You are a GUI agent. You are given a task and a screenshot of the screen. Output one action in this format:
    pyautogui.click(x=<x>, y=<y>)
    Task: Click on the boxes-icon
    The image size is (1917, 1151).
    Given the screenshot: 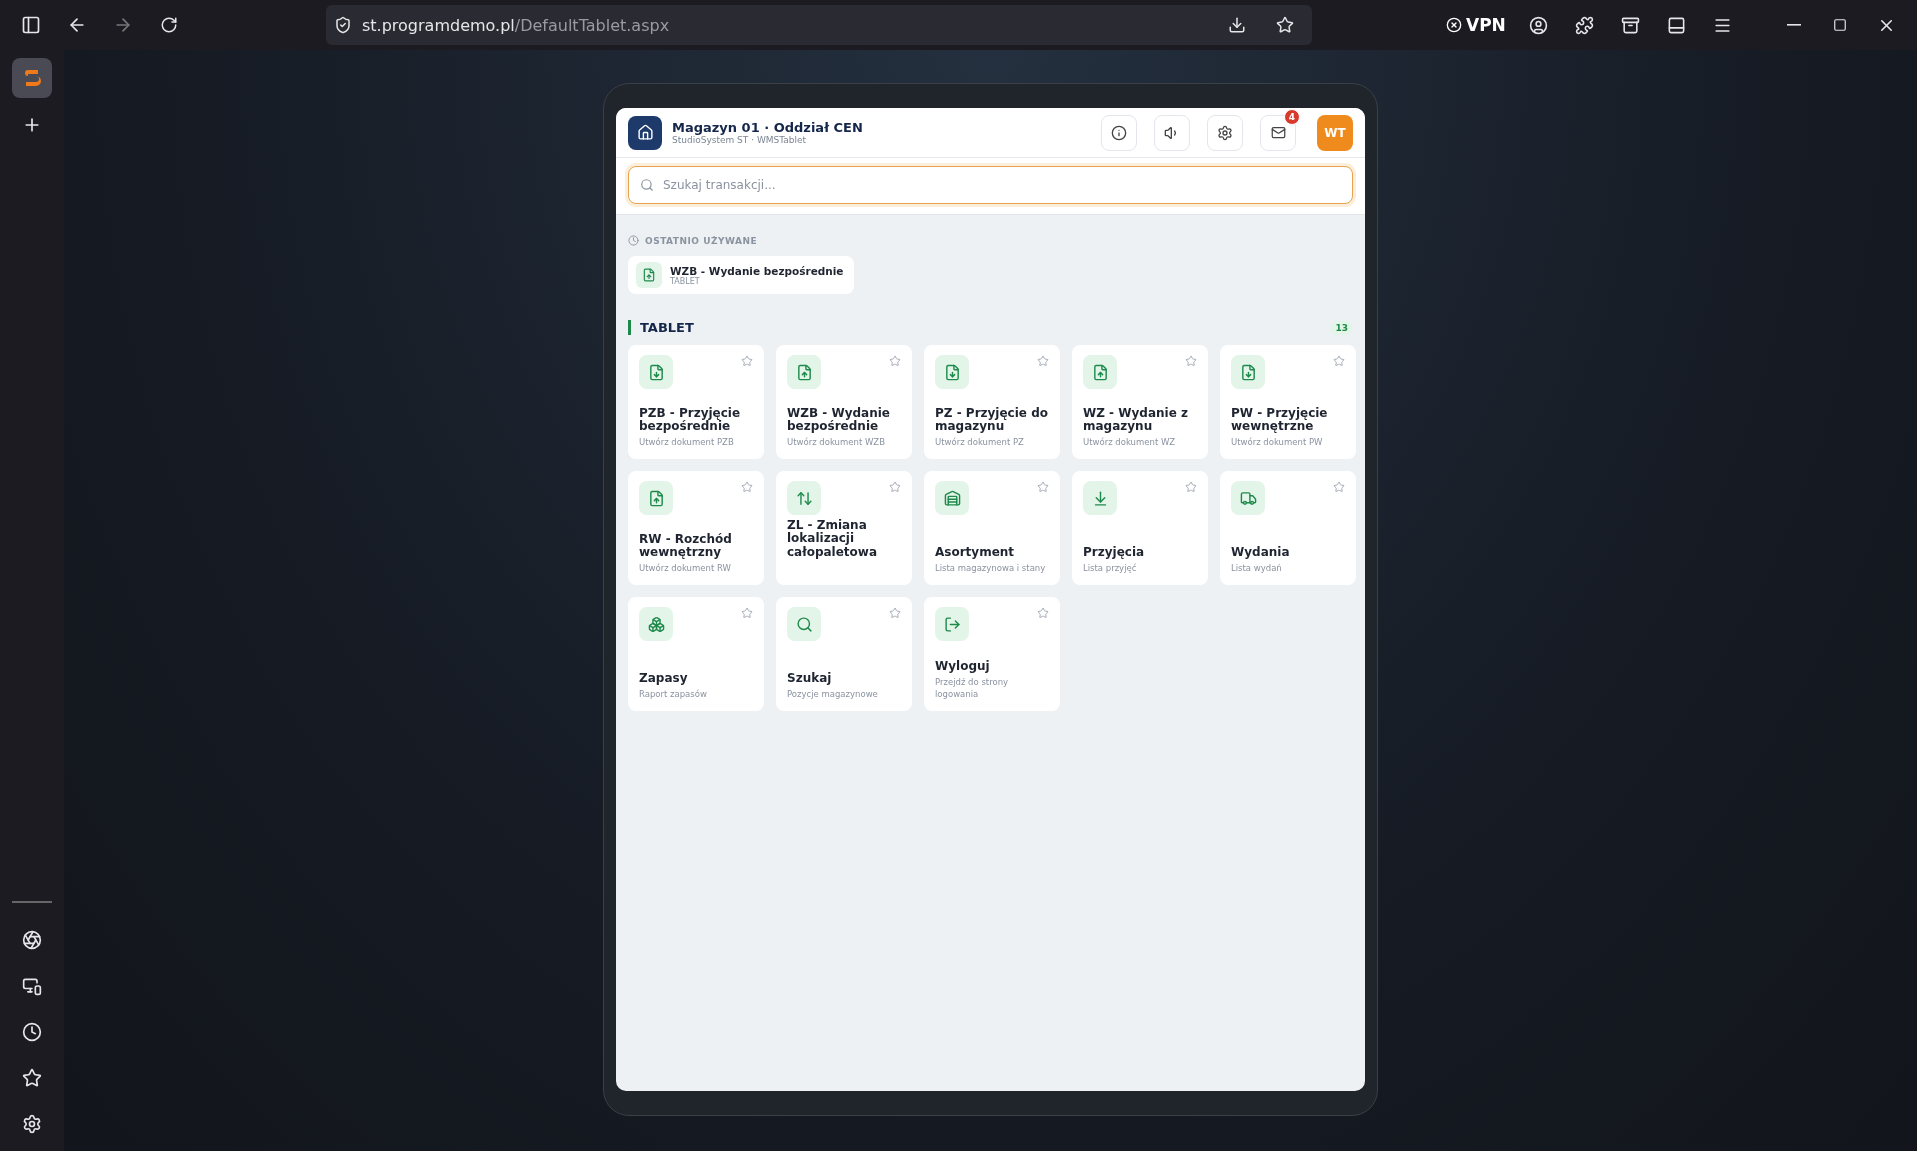 What is the action you would take?
    pyautogui.click(x=656, y=624)
    